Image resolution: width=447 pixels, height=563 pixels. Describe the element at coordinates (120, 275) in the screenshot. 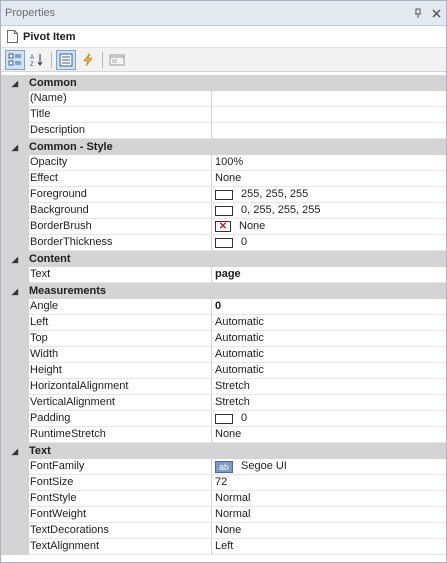

I see `property-name: Text` at that location.